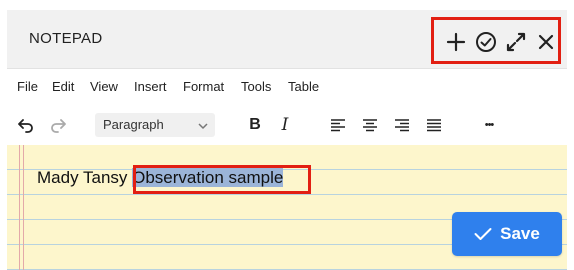 Image resolution: width=574 pixels, height=270 pixels. Describe the element at coordinates (338, 125) in the screenshot. I see `align-left-icon` at that location.